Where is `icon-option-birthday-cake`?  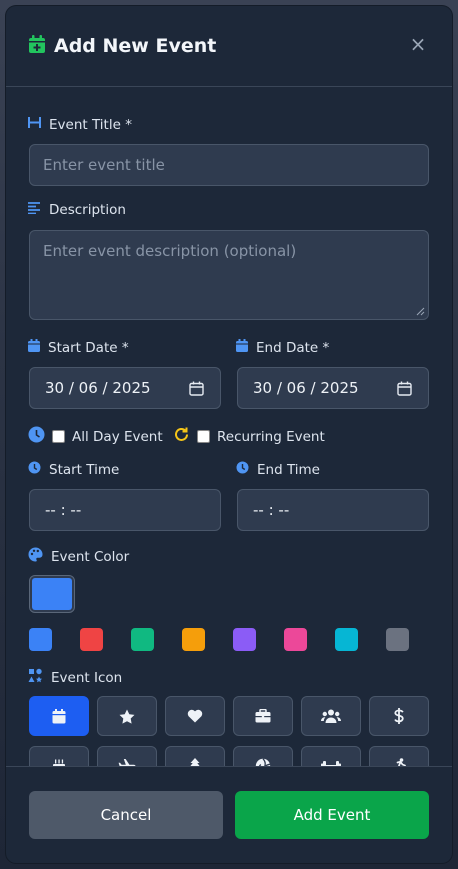
icon-option-birthday-cake is located at coordinates (59, 756).